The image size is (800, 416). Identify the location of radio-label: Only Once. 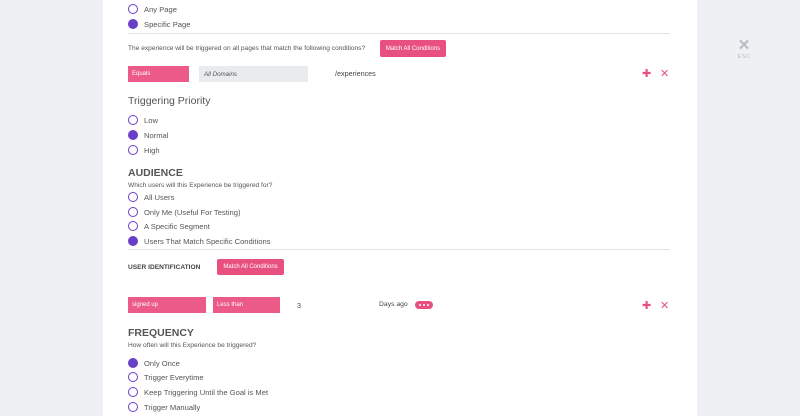
(162, 363).